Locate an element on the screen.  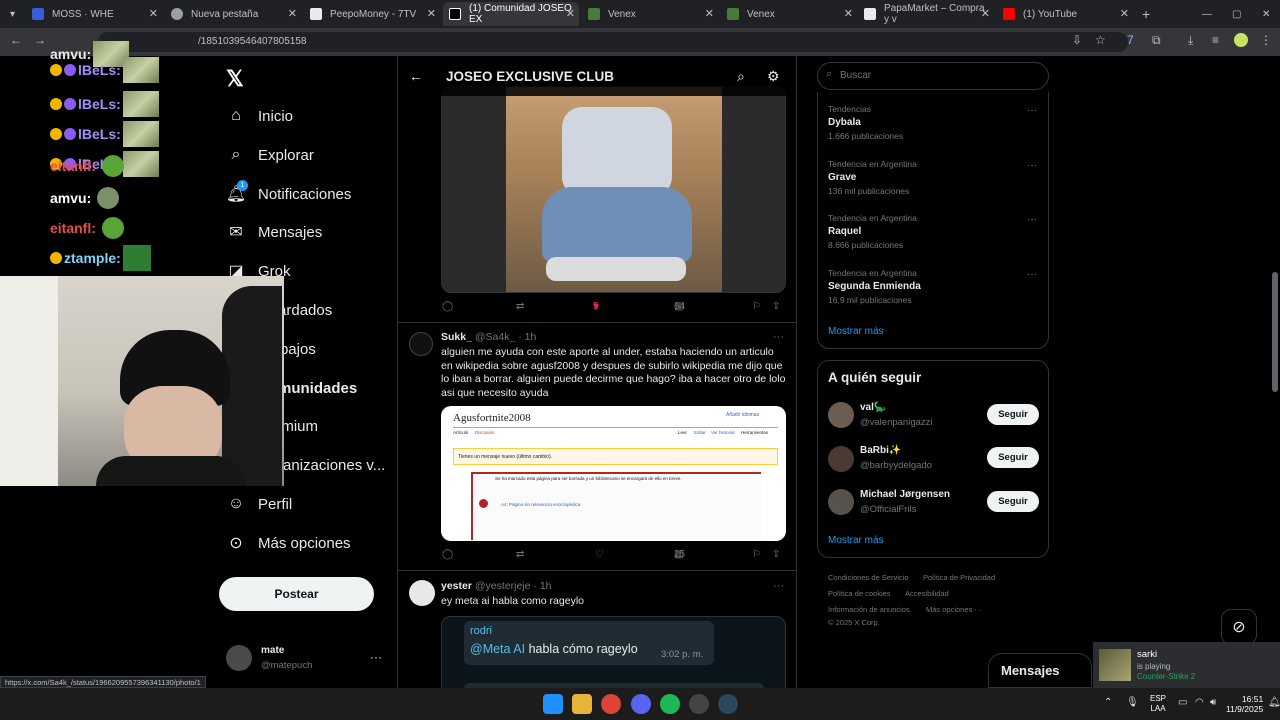
nav-messages: ✉ Mensajes is located at coordinates (274, 232).